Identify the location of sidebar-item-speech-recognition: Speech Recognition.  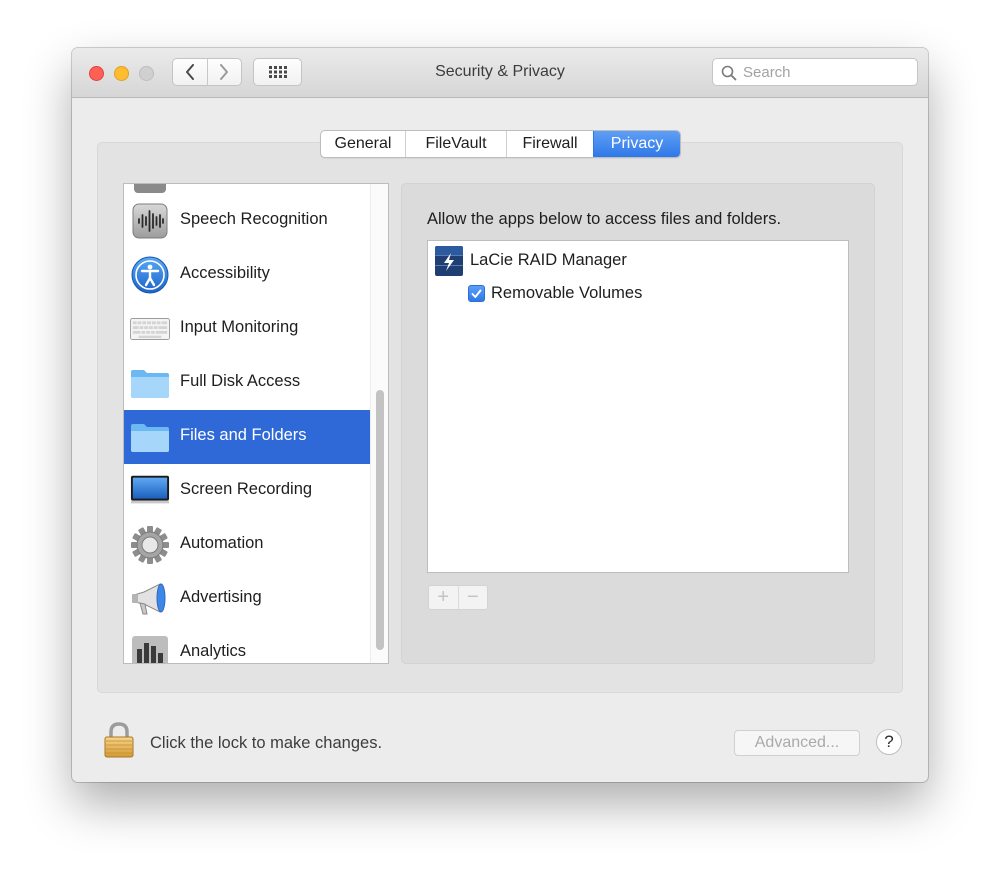
(247, 221).